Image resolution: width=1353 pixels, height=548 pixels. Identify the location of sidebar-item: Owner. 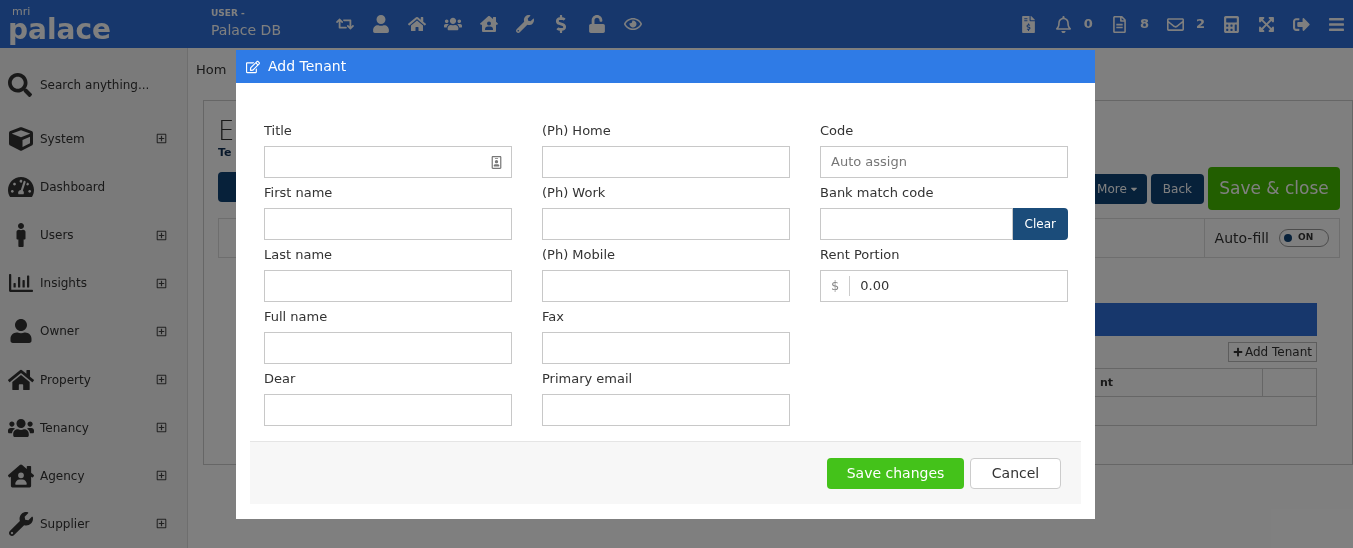
(98, 331).